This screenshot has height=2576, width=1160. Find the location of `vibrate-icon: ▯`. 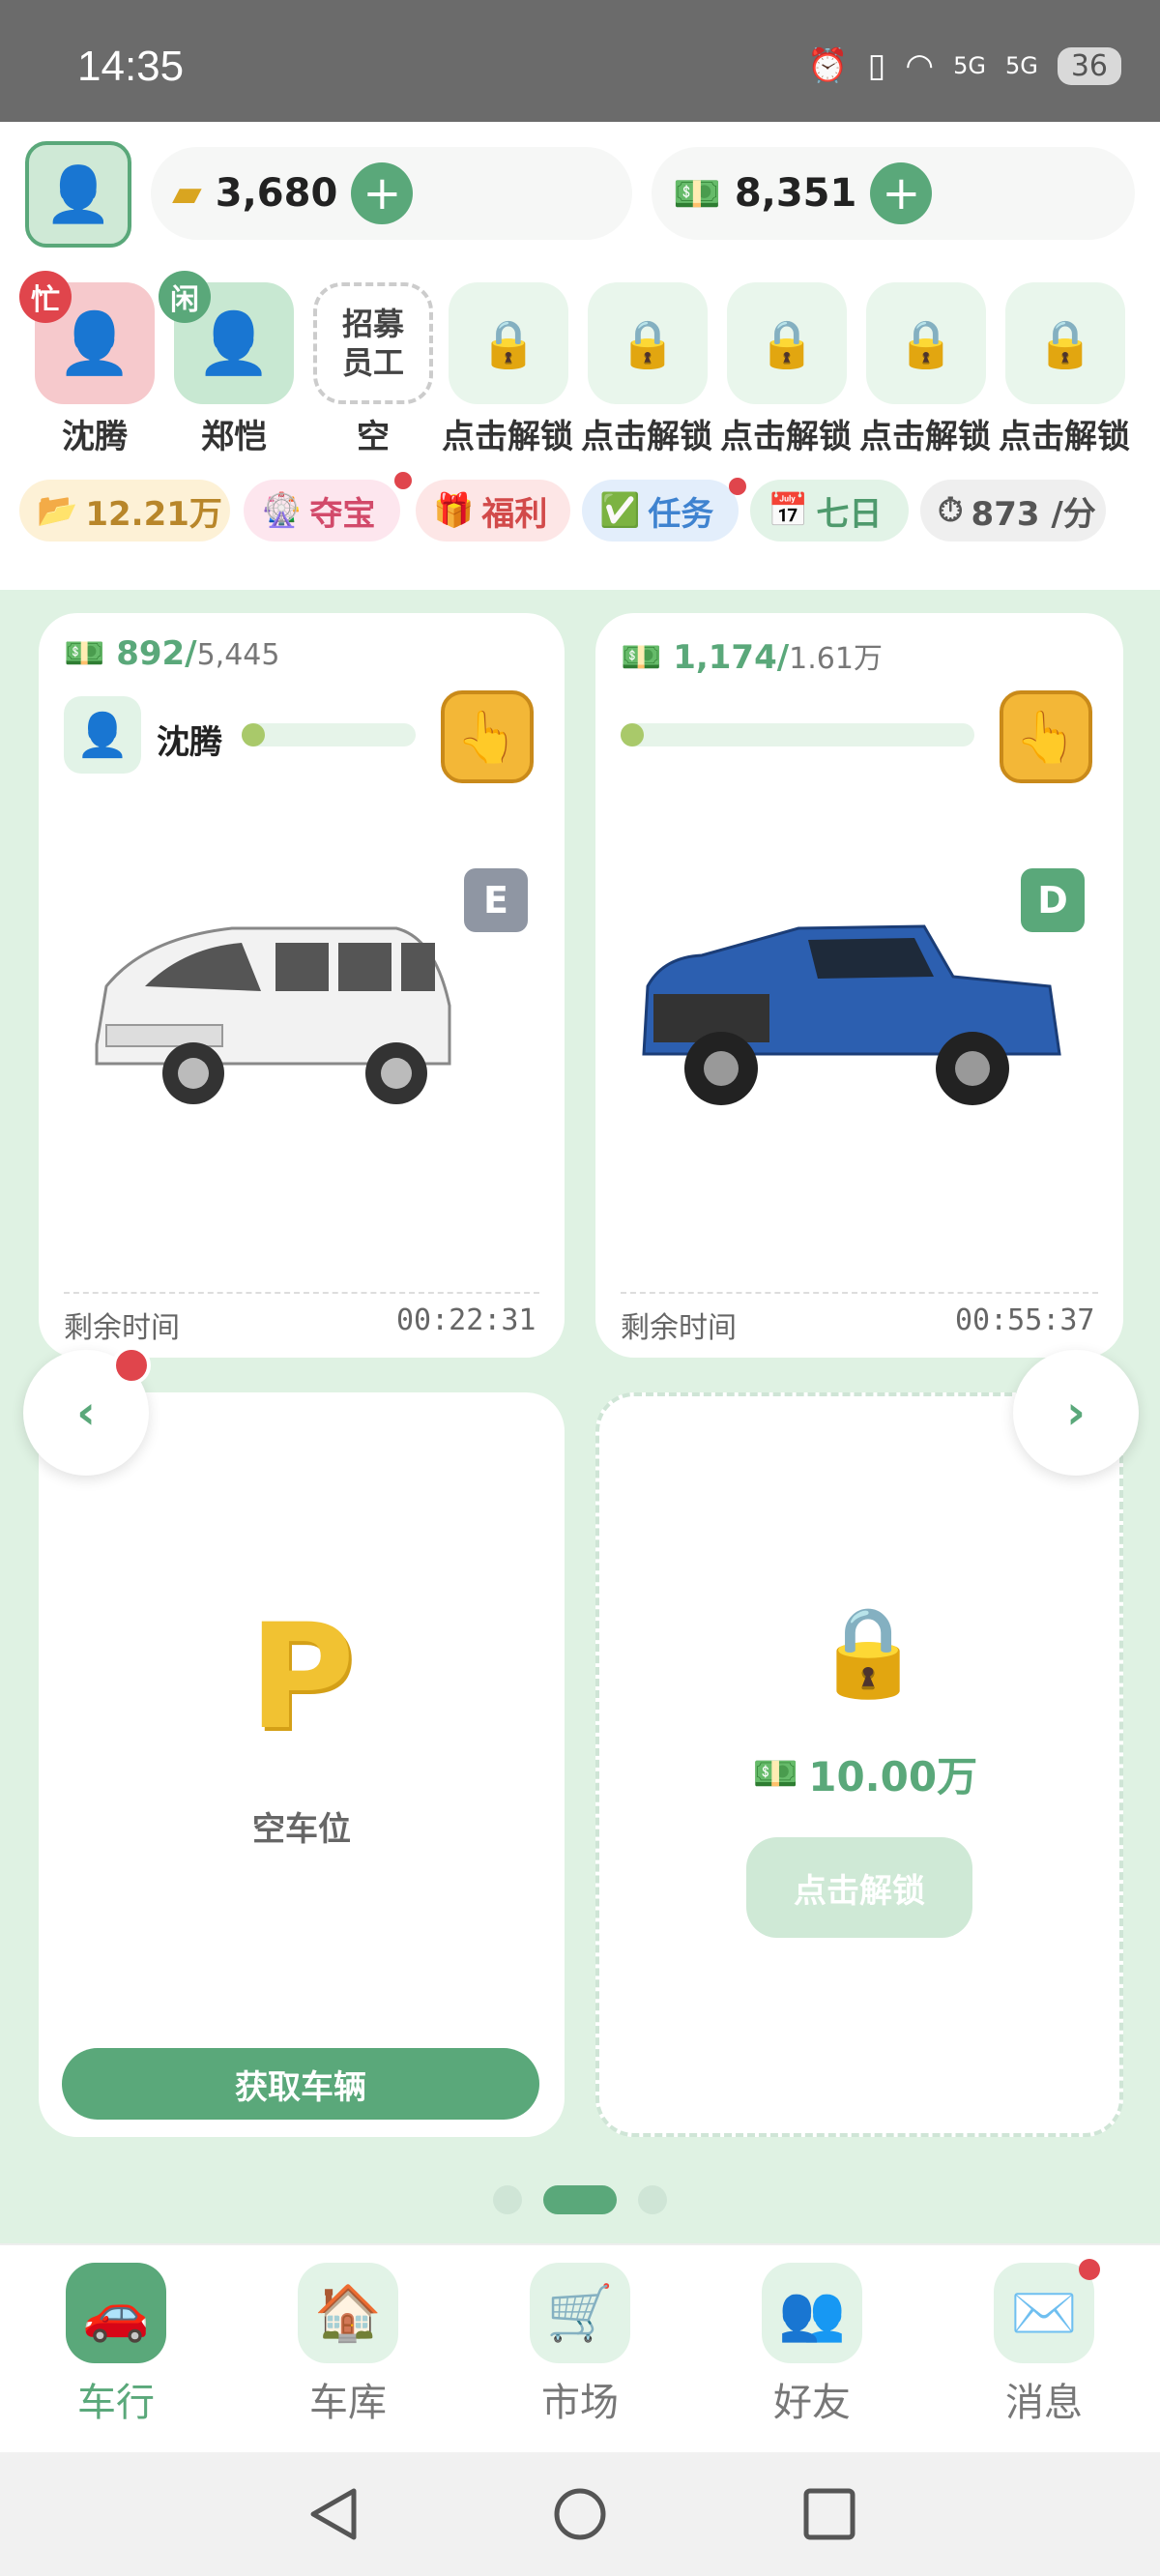

vibrate-icon: ▯ is located at coordinates (876, 65).